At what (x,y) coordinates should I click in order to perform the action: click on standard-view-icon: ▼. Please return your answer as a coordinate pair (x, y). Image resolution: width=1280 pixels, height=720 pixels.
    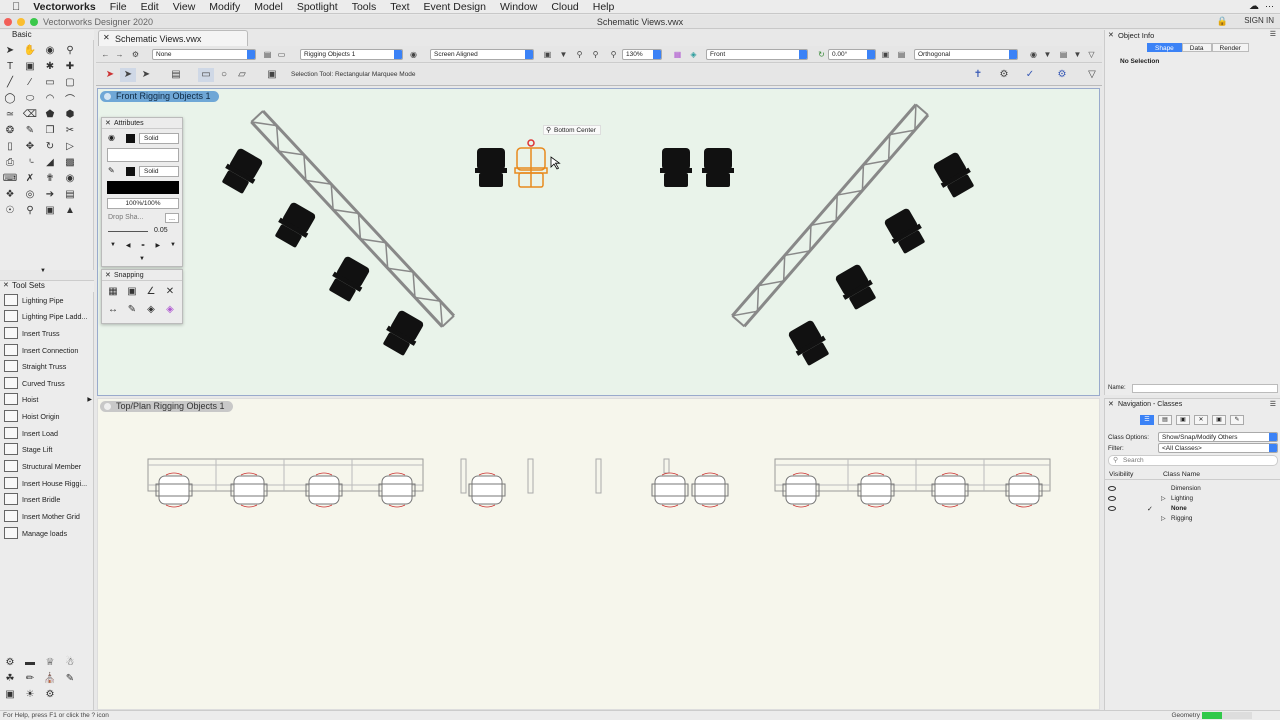
    Looking at the image, I should click on (563, 54).